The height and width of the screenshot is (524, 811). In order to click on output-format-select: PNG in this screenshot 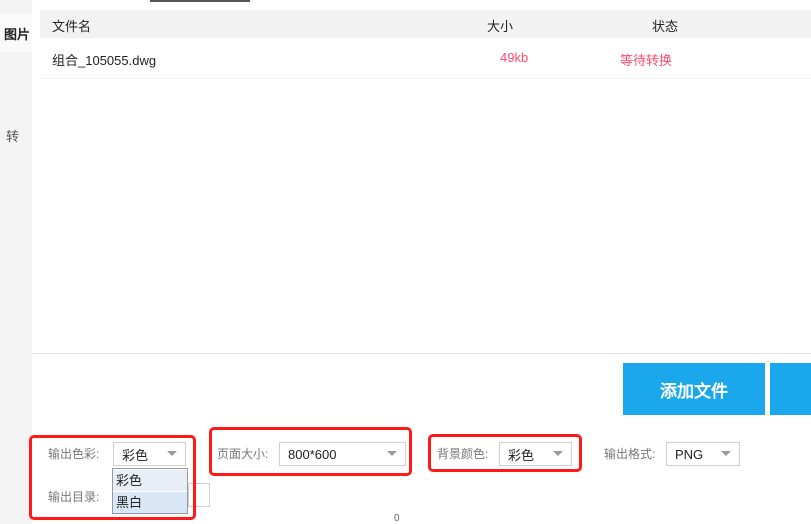, I will do `click(703, 454)`.